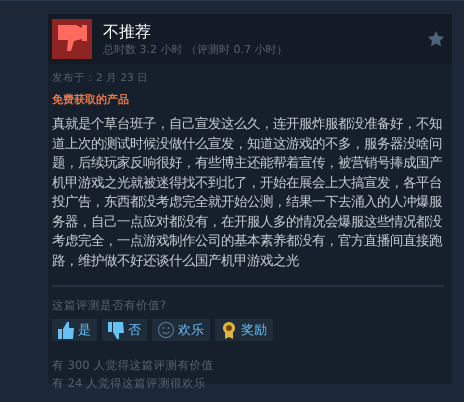  I want to click on smile-icon, so click(166, 330).